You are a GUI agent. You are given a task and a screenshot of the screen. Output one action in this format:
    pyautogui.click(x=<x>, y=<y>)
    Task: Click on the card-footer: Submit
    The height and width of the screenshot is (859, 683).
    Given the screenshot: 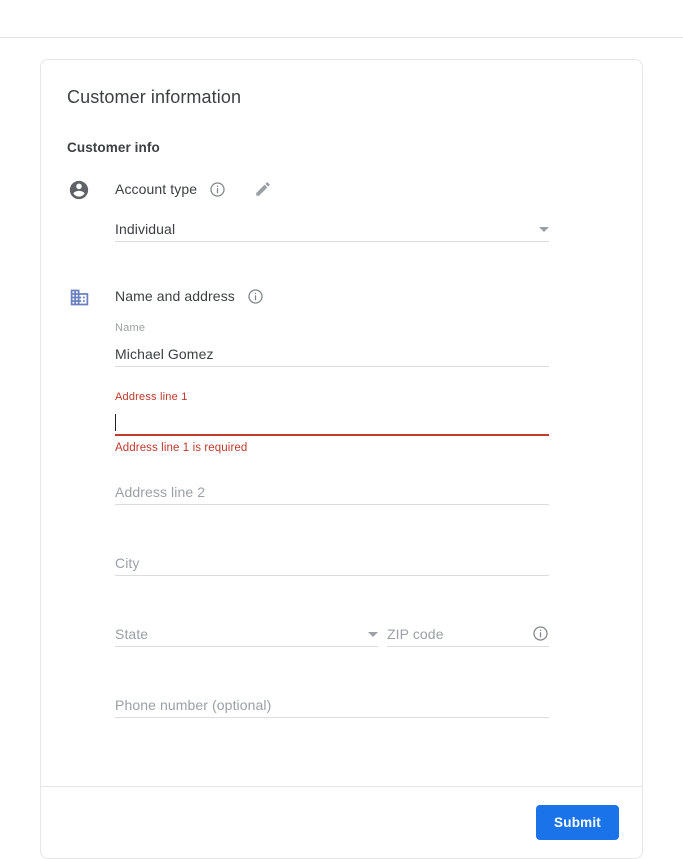 What is the action you would take?
    pyautogui.click(x=341, y=822)
    